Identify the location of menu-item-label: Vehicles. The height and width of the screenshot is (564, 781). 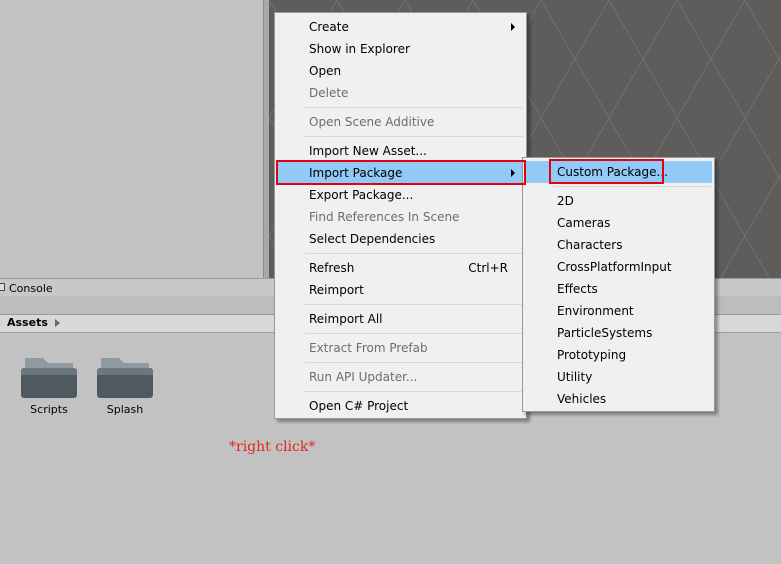
(582, 399).